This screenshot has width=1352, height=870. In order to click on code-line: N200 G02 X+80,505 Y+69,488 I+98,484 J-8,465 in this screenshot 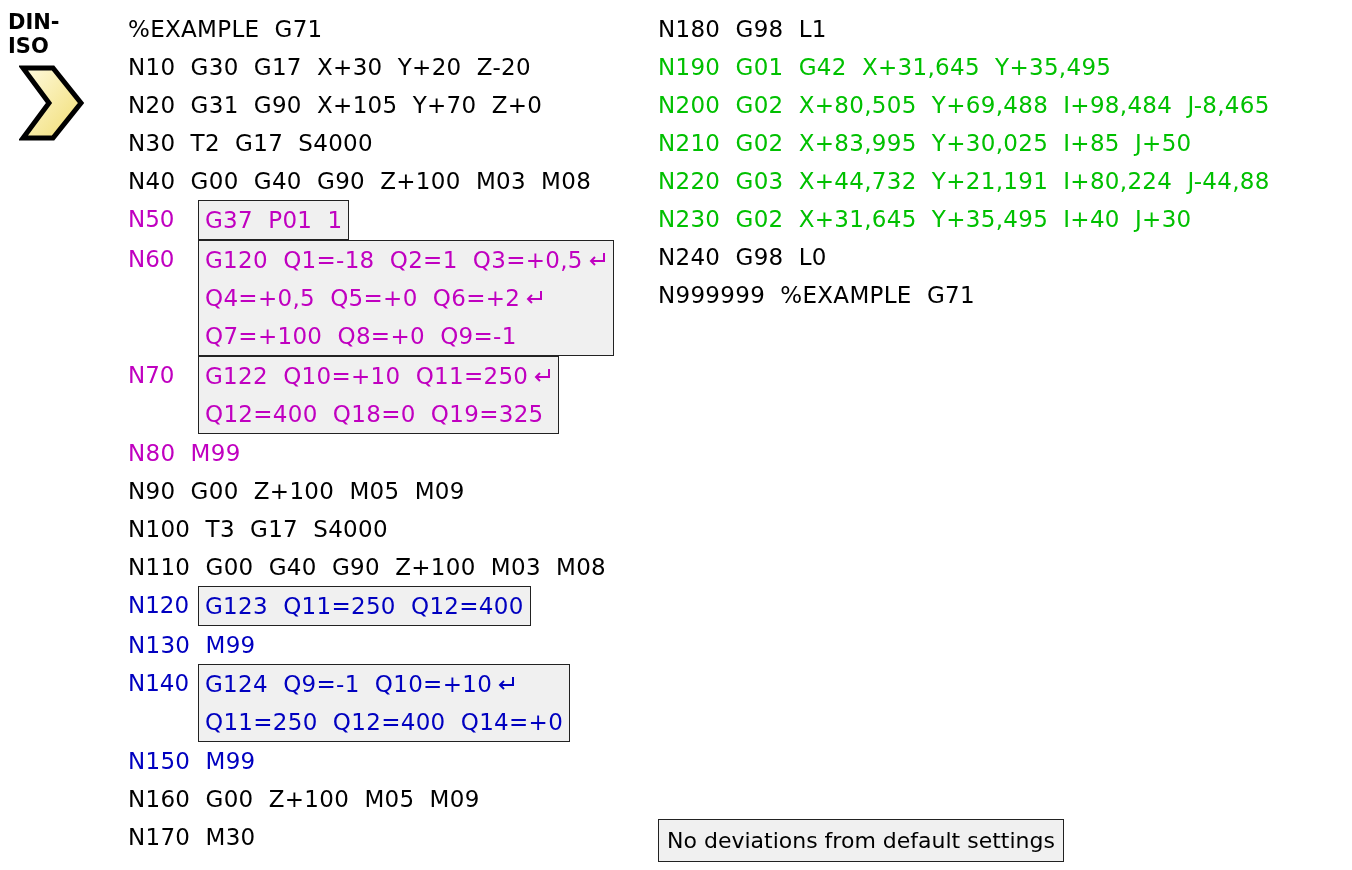, I will do `click(964, 105)`.